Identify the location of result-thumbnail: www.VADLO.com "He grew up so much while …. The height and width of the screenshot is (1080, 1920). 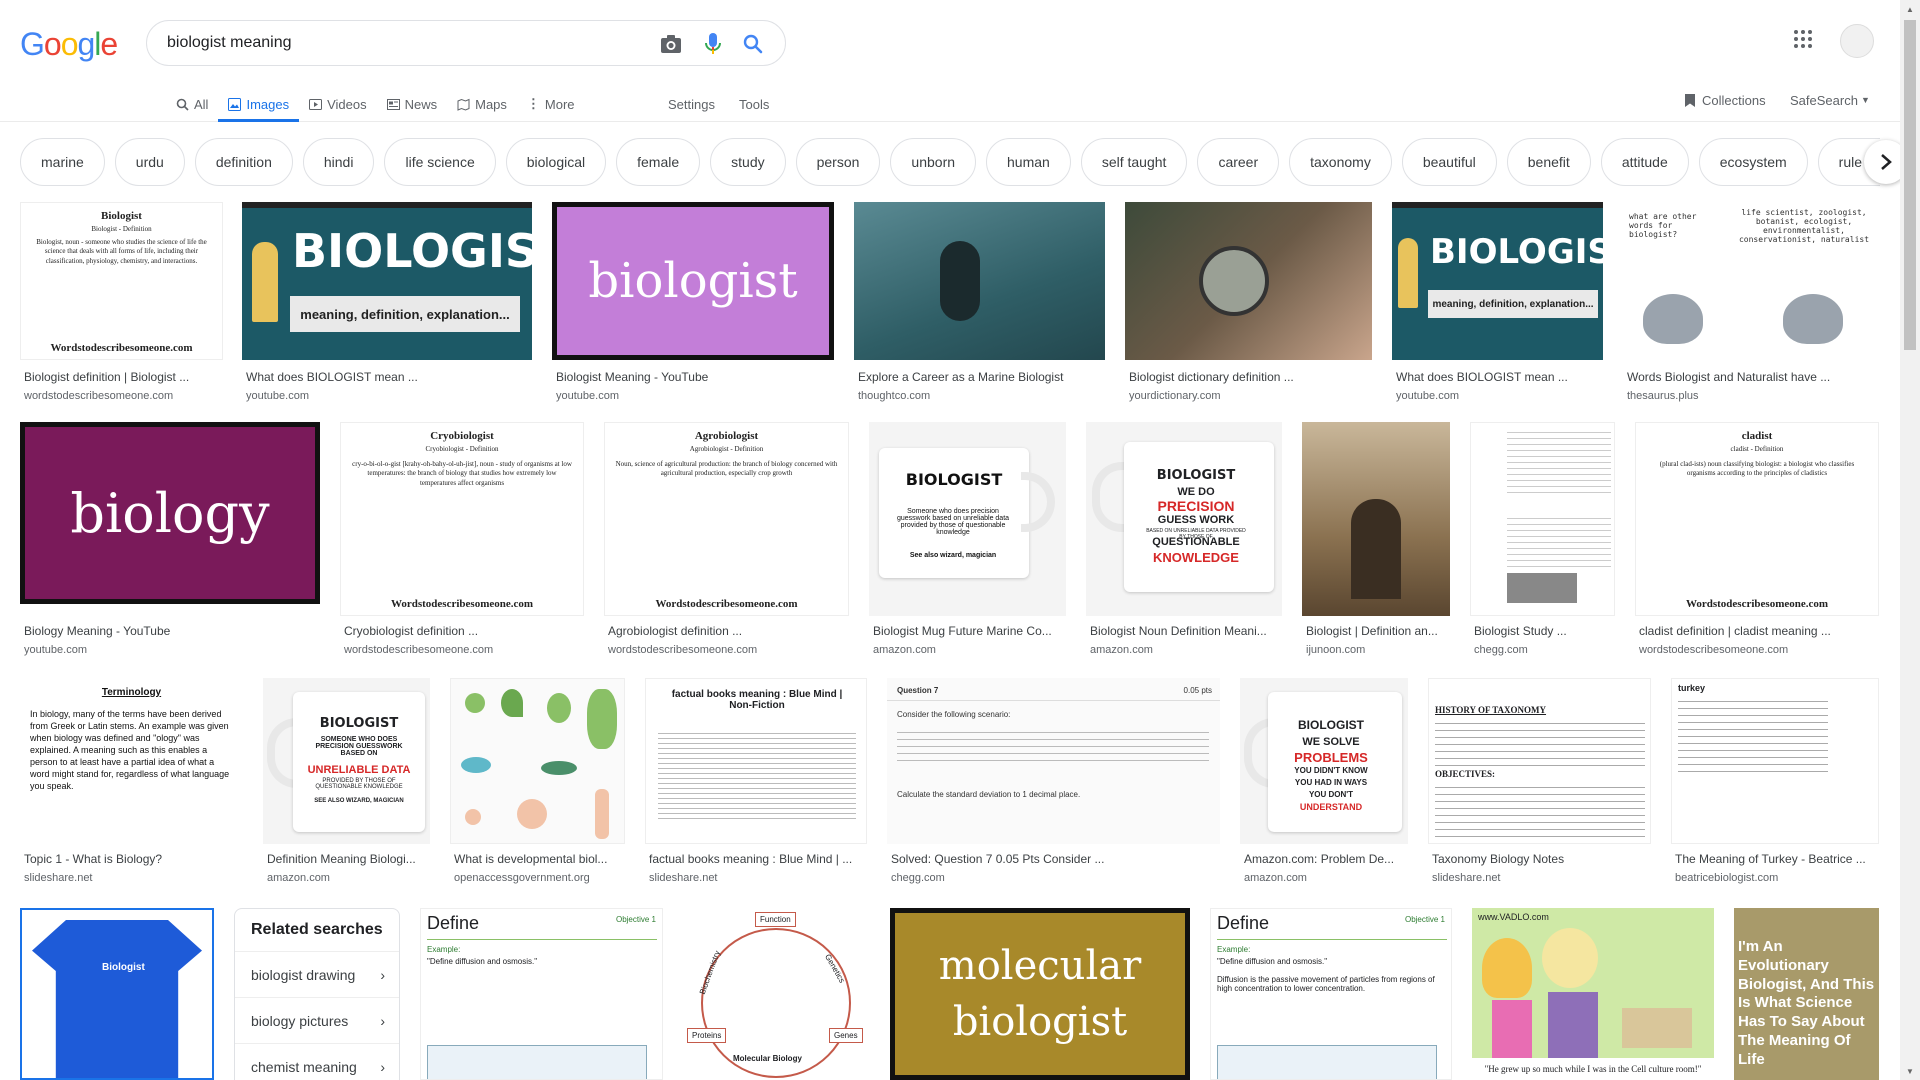
(1593, 994).